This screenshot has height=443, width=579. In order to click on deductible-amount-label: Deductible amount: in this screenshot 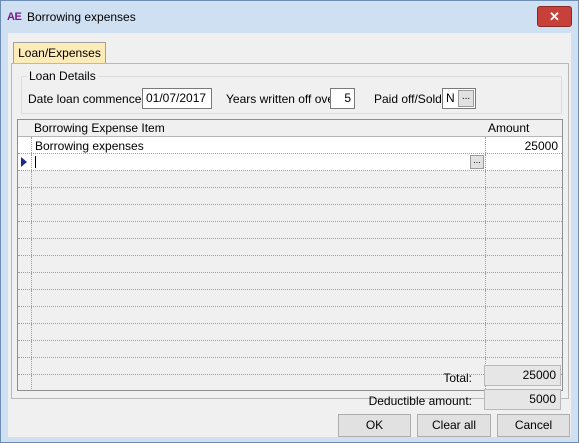, I will do `click(420, 401)`.